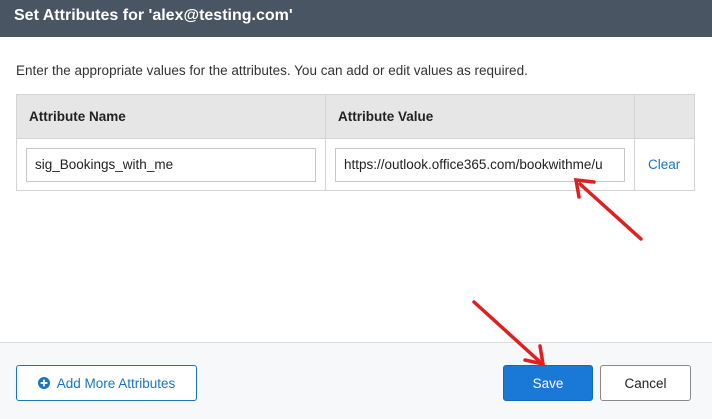  Describe the element at coordinates (171, 116) in the screenshot. I see `header-attribute-name: Attribute Name` at that location.